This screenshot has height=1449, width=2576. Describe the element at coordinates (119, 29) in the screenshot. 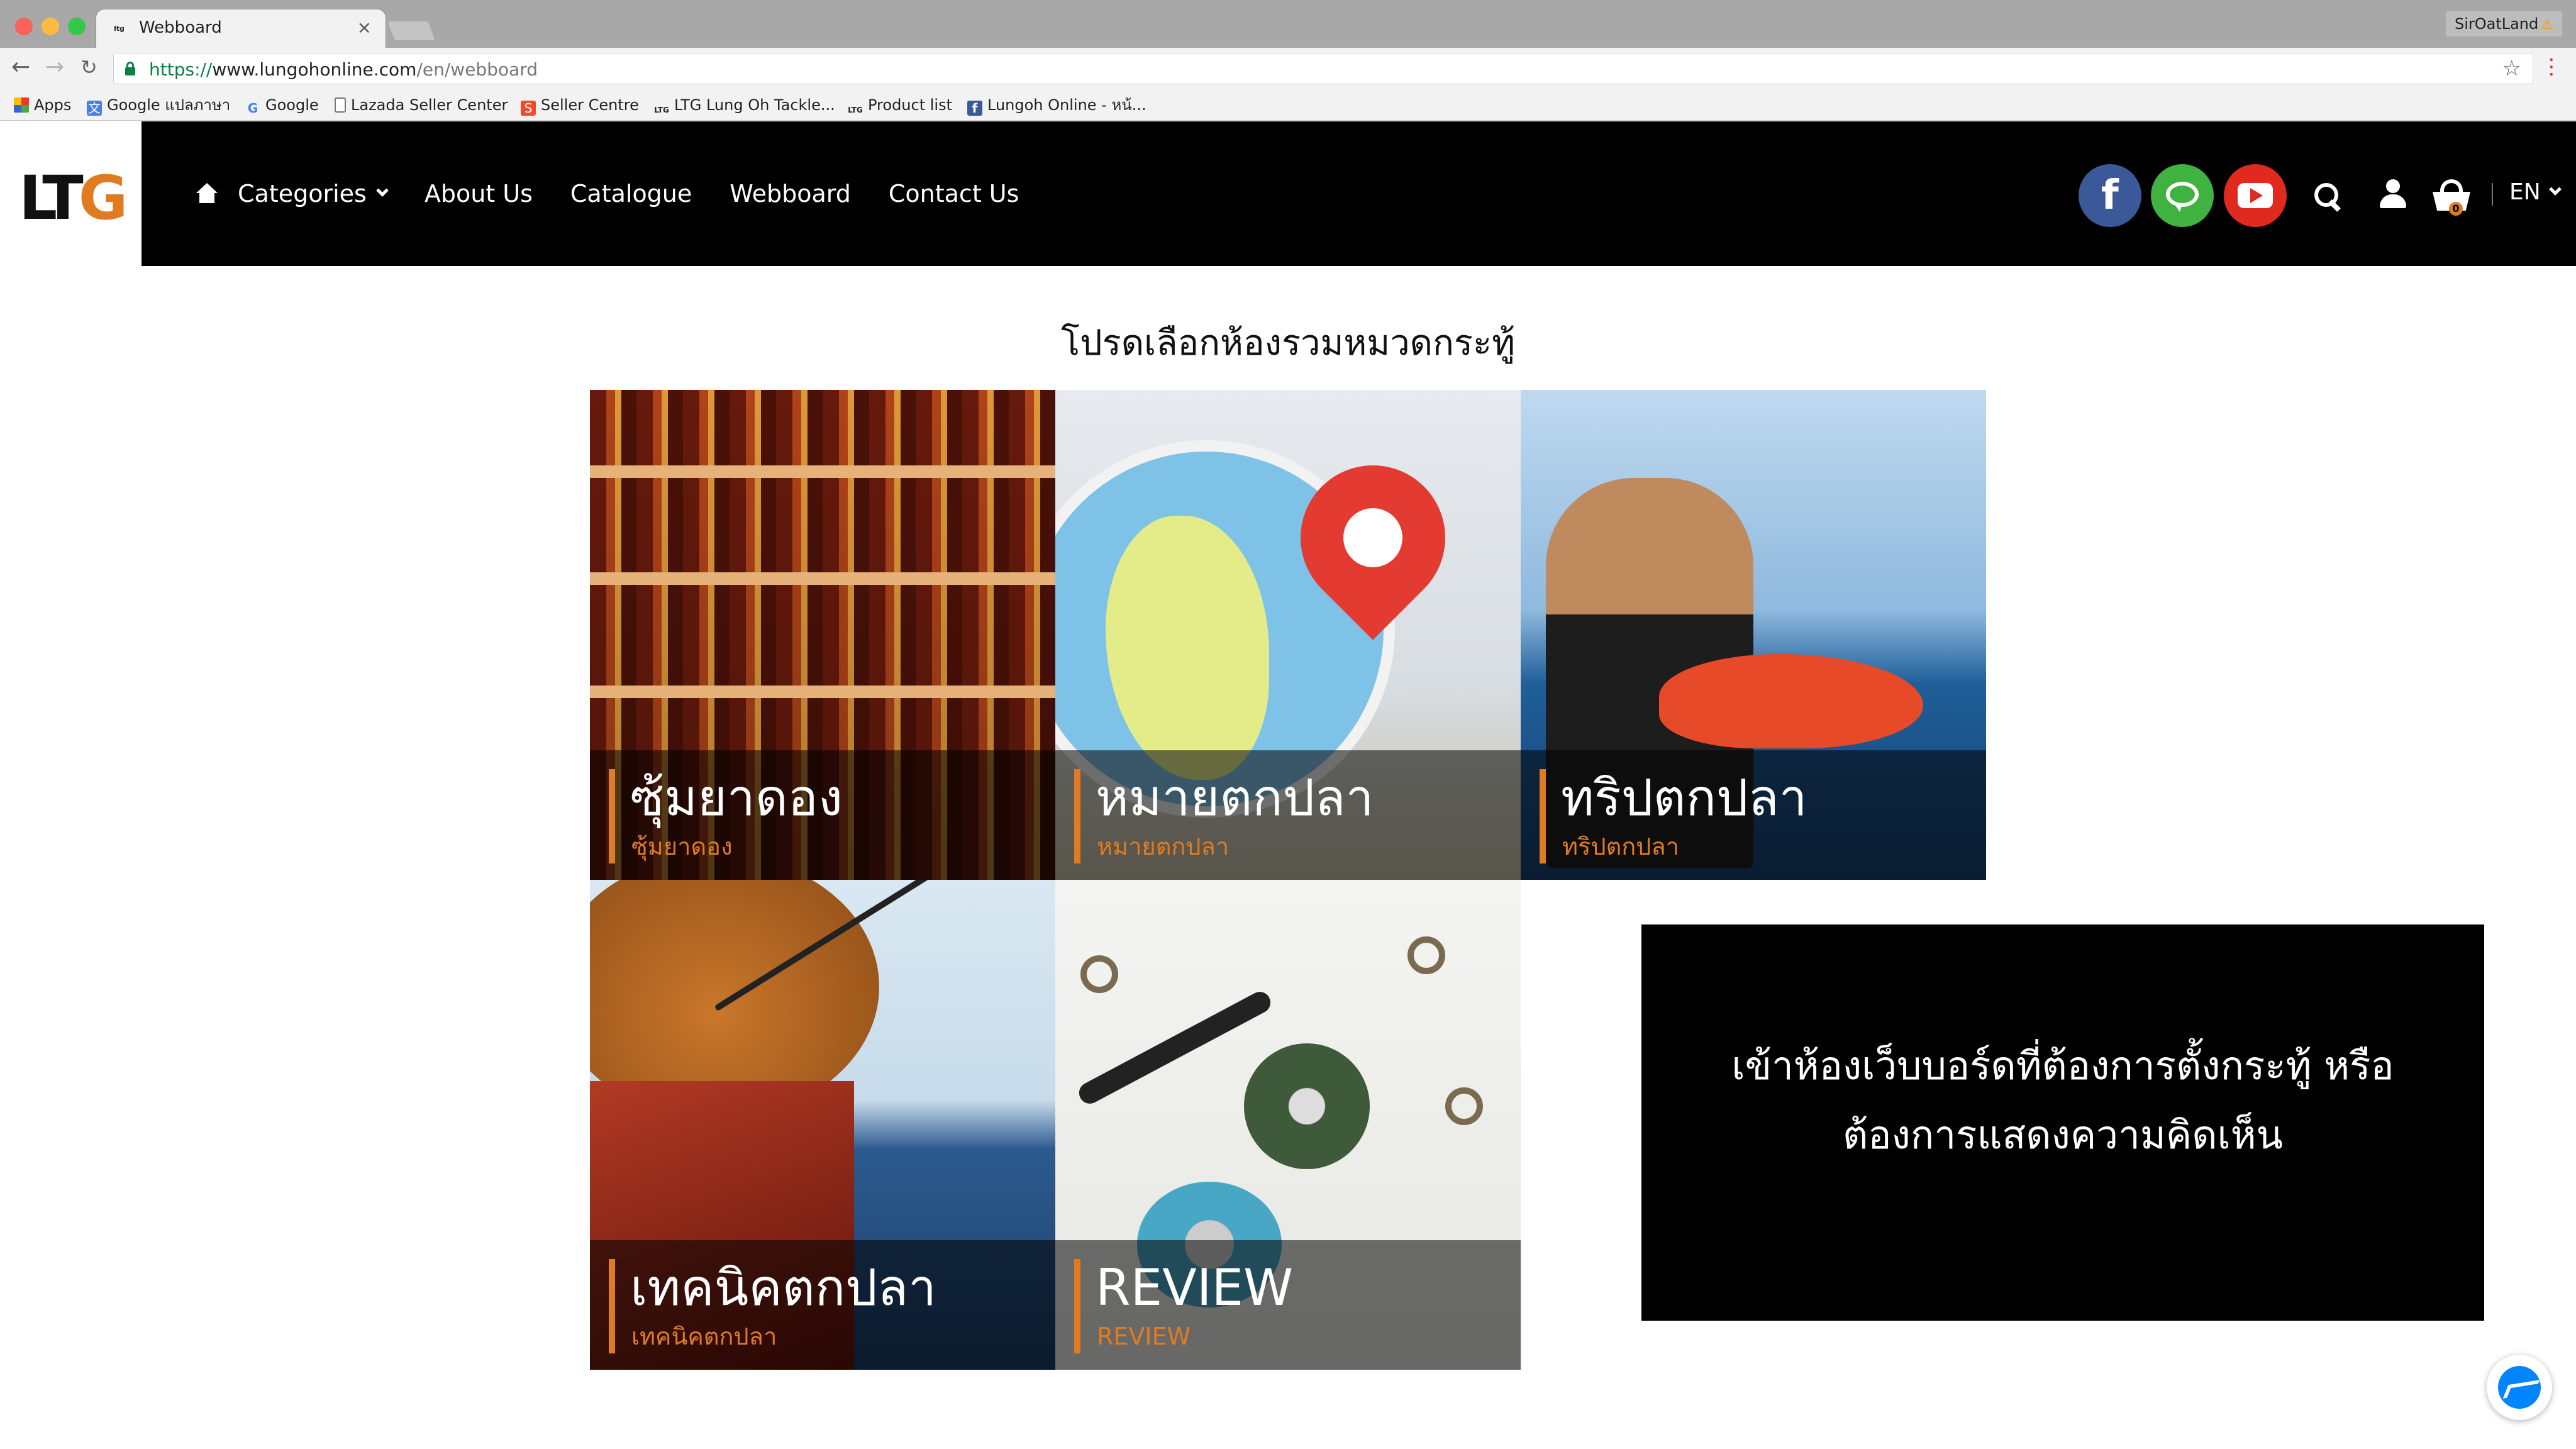

I see `tab-favicon: ltg` at that location.